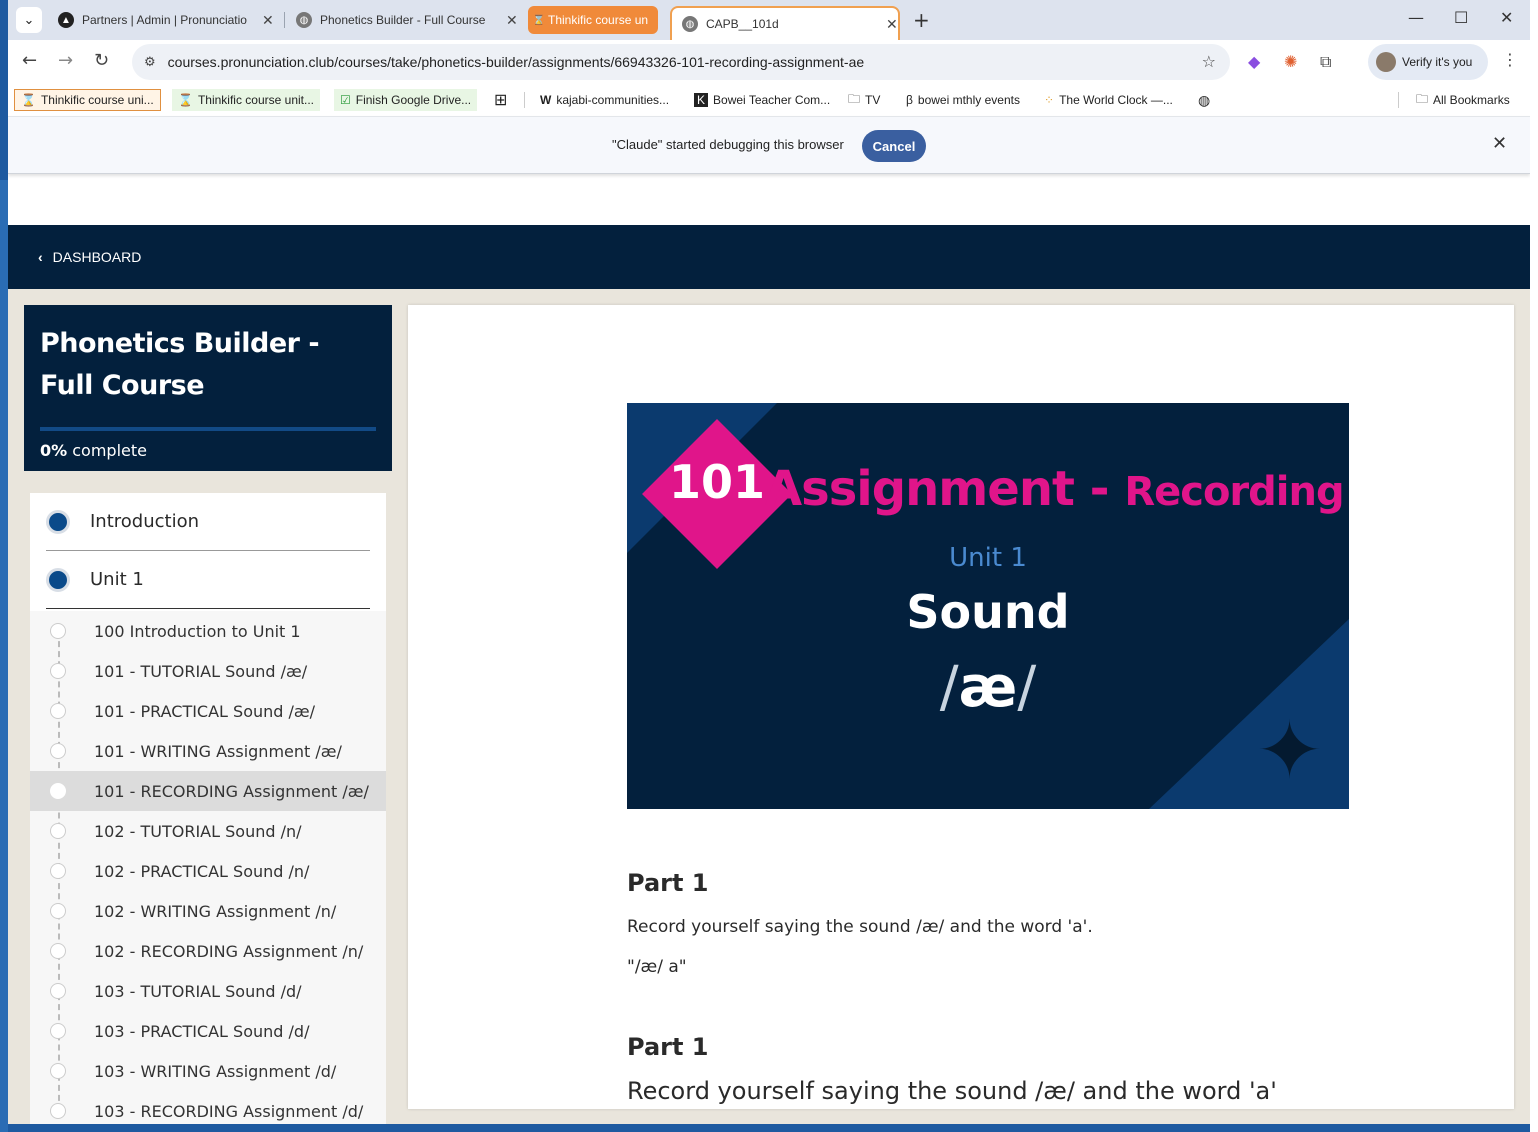  I want to click on new-tab-button: +, so click(921, 20).